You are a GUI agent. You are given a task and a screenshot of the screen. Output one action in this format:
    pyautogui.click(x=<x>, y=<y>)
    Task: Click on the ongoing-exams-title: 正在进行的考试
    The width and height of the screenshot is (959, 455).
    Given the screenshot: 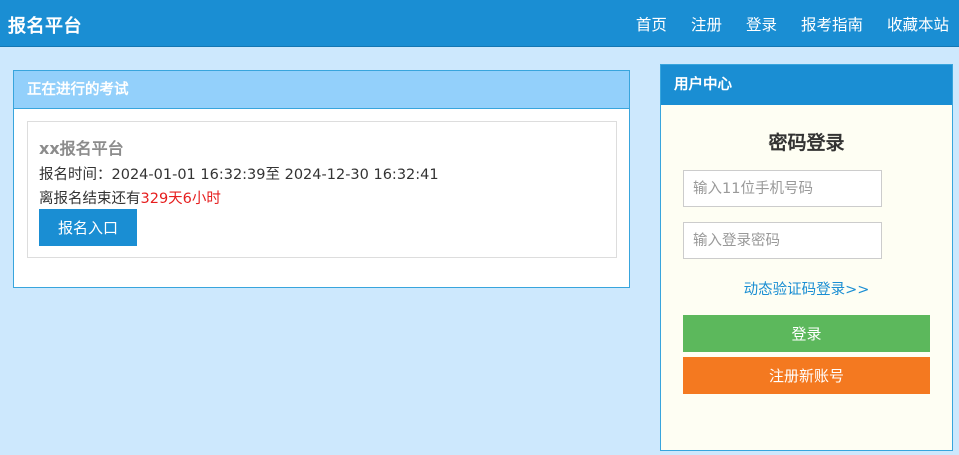 What is the action you would take?
    pyautogui.click(x=321, y=90)
    